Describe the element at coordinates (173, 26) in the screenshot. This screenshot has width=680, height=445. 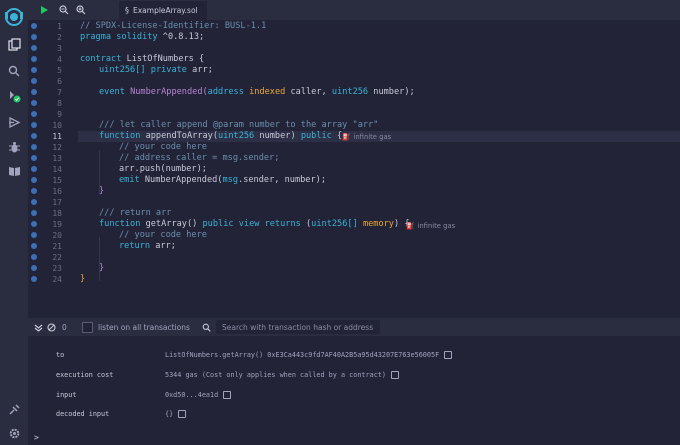
I see `code-line-1: // SPDX-License-Identifier: BUSL-1.1` at that location.